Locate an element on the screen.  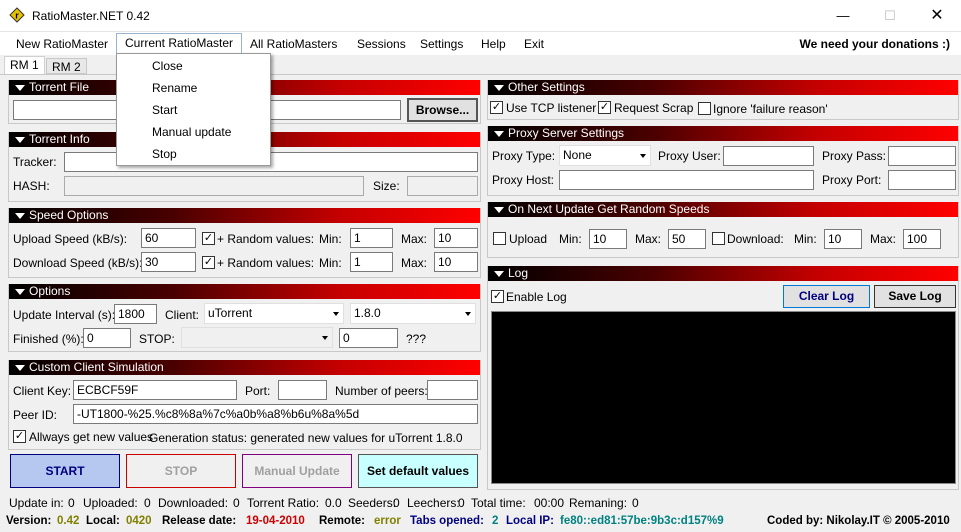
clear-log-button: Clear Log is located at coordinates (826, 296).